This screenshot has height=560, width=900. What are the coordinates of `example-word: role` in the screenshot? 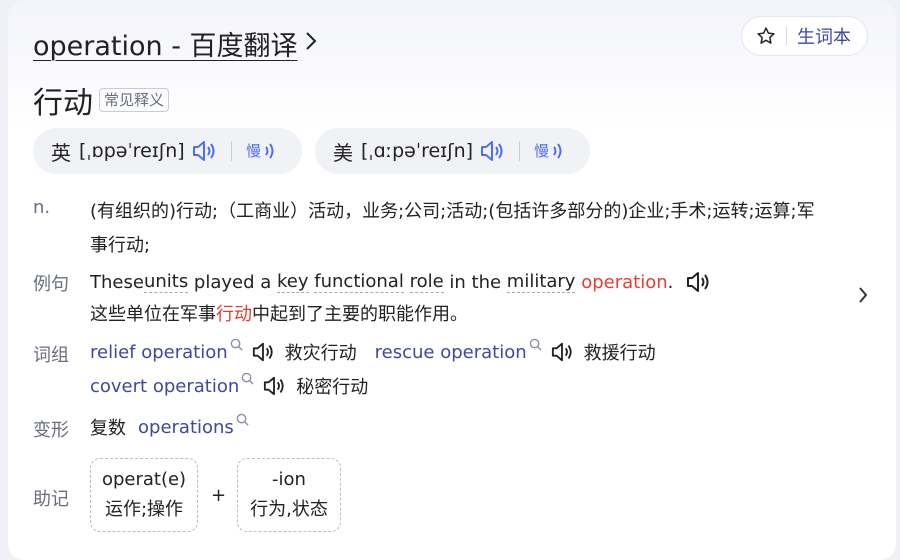 It's located at (426, 282).